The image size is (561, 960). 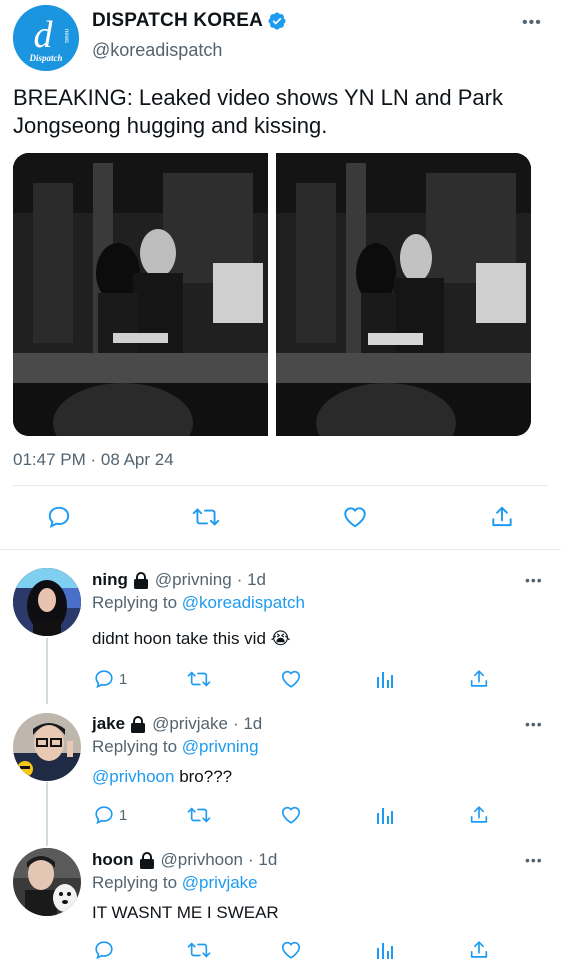 I want to click on tweet-actions, so click(x=280, y=517).